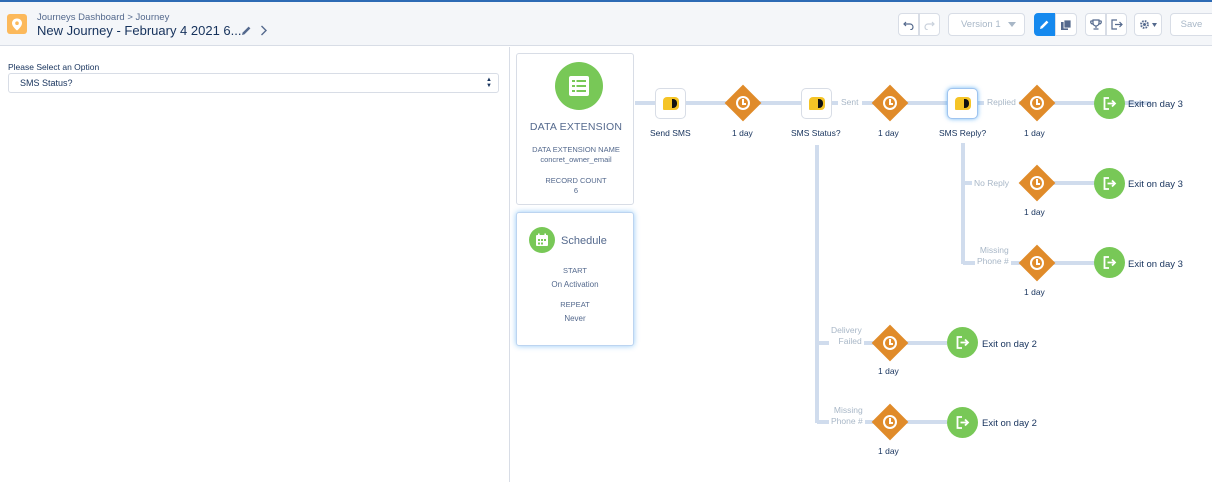 This screenshot has height=482, width=1212. I want to click on branch-no-reply-label: No Reply, so click(991, 183).